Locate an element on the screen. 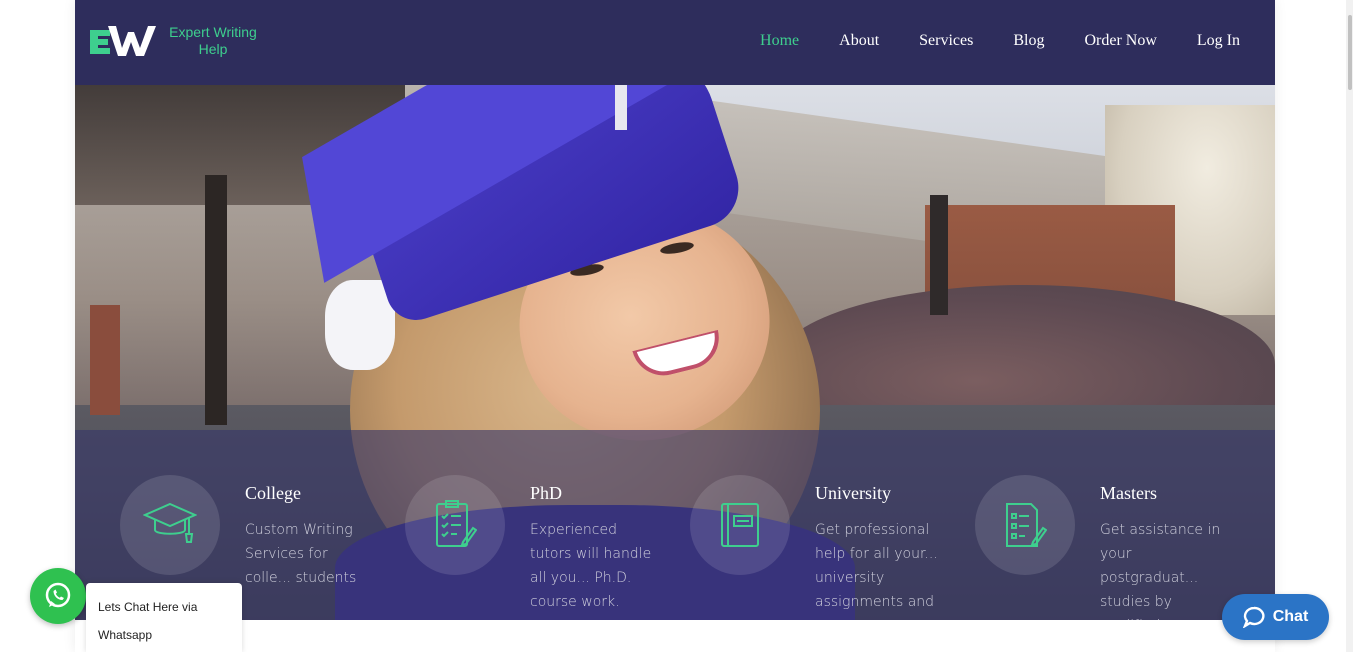  graduation-cap-icon is located at coordinates (170, 525).